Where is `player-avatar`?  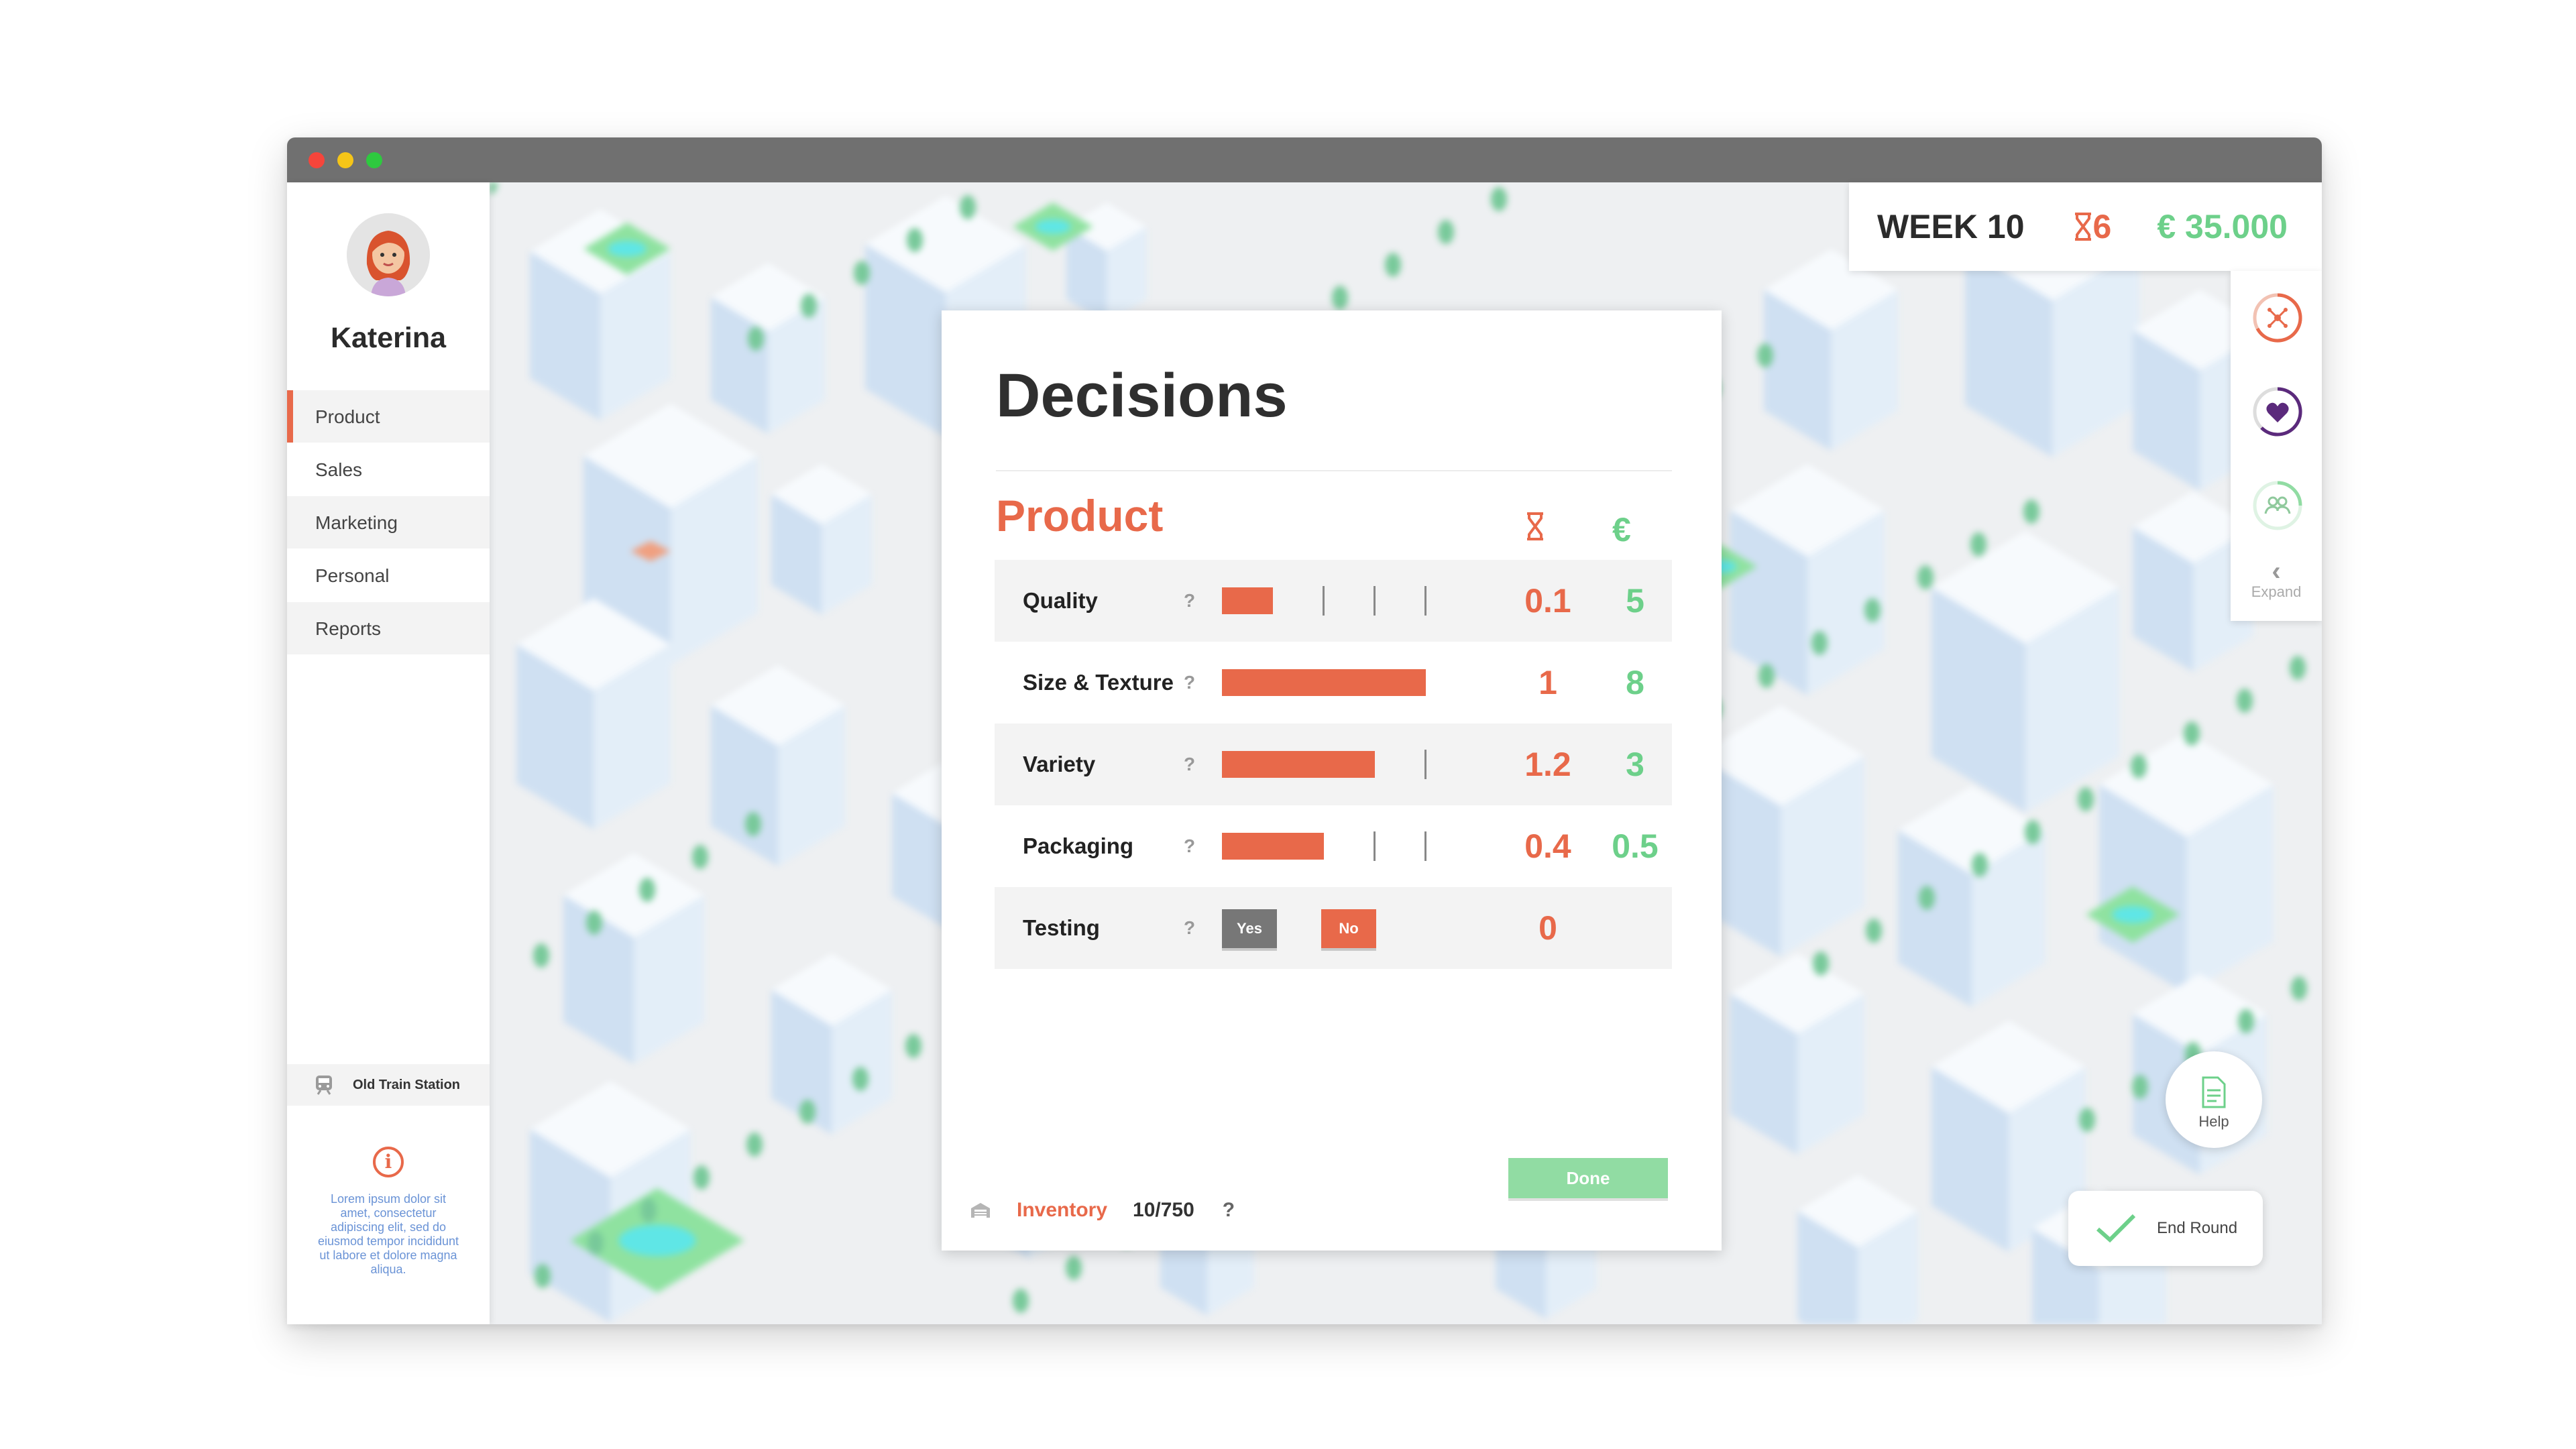 player-avatar is located at coordinates (388, 255).